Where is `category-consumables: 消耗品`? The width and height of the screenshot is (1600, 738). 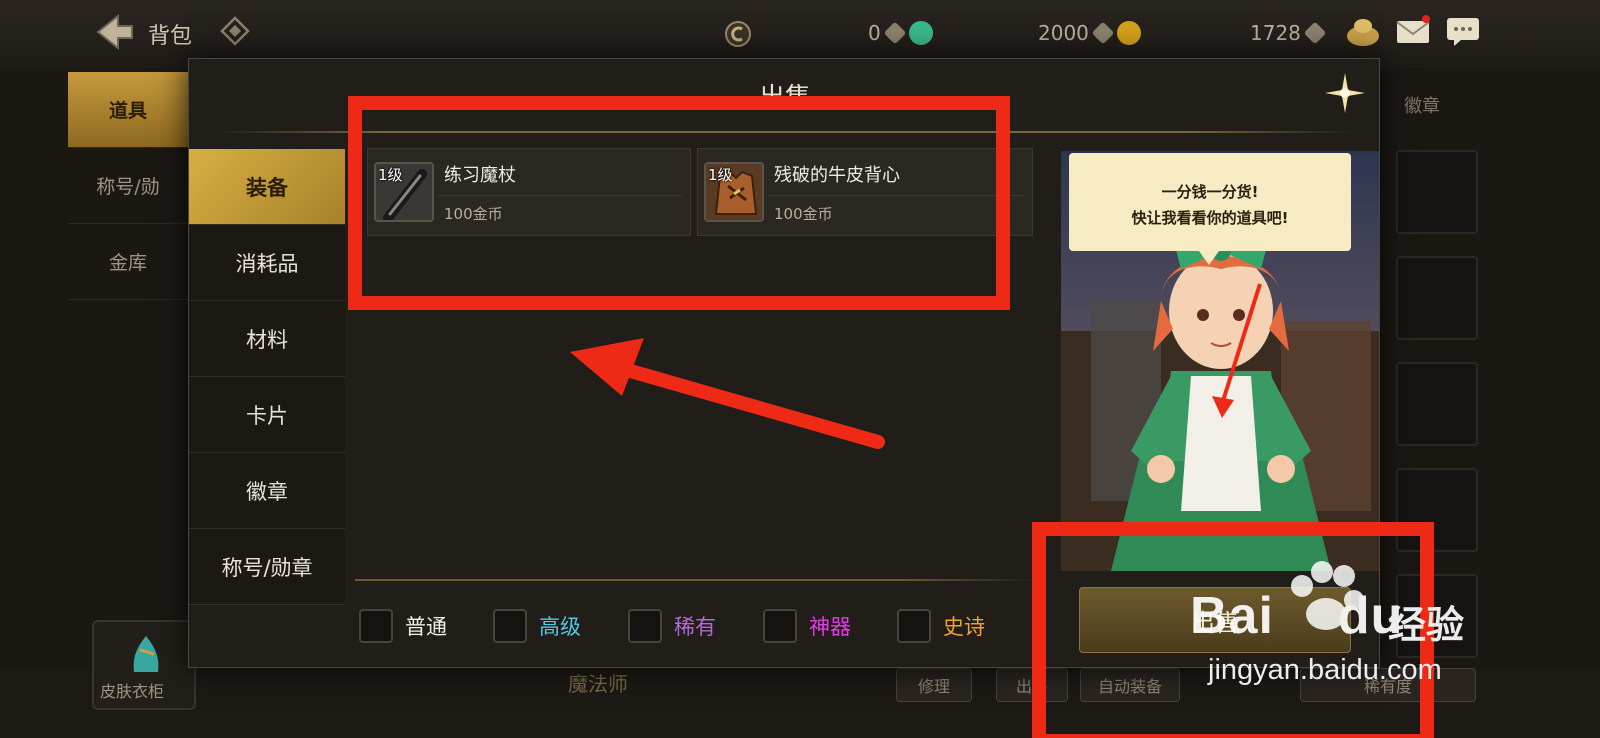
category-consumables: 消耗品 is located at coordinates (267, 263).